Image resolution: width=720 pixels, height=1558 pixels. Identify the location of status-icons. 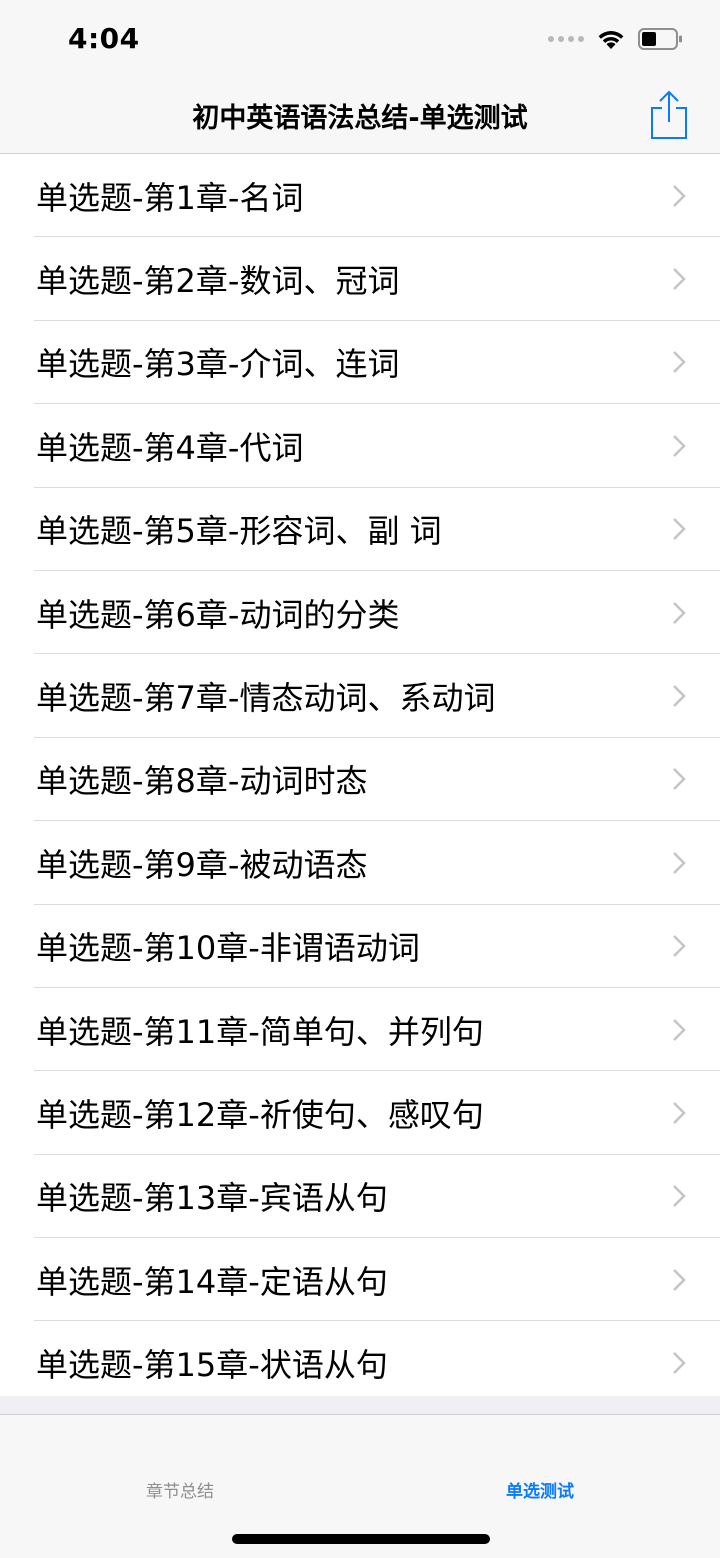
(616, 39).